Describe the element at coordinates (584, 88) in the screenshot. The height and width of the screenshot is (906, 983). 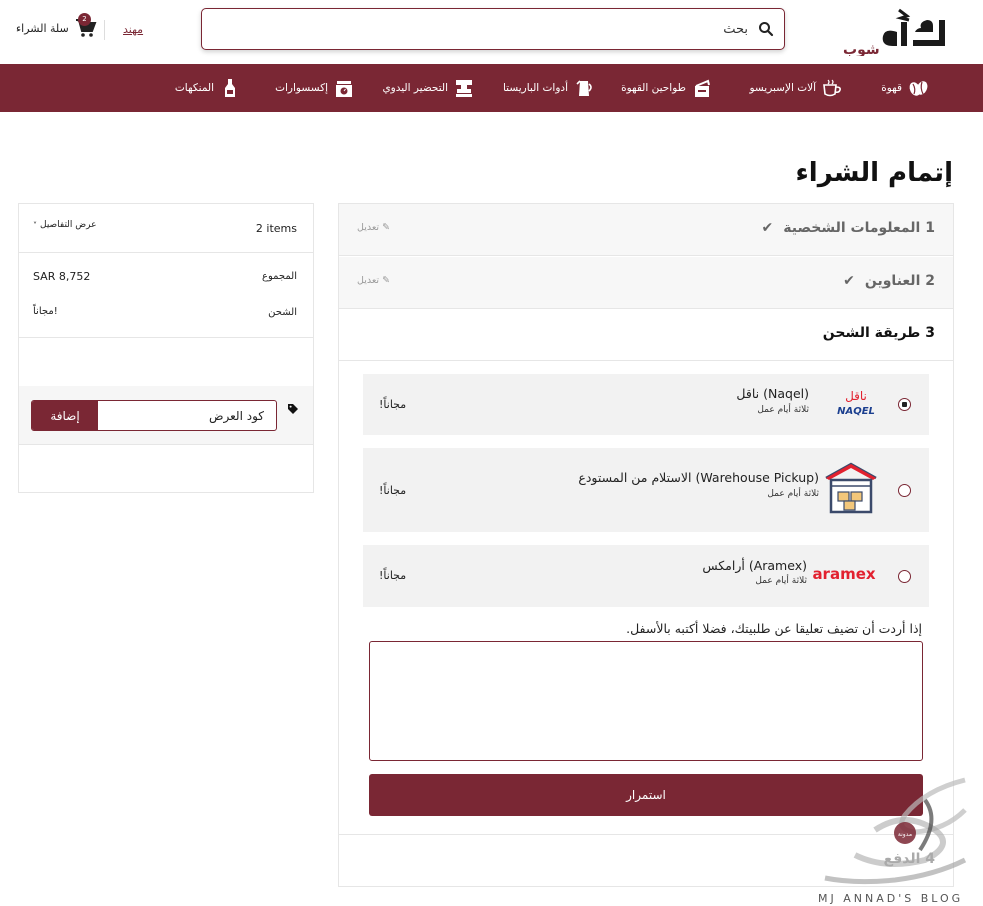
I see `milk-jug-icon` at that location.